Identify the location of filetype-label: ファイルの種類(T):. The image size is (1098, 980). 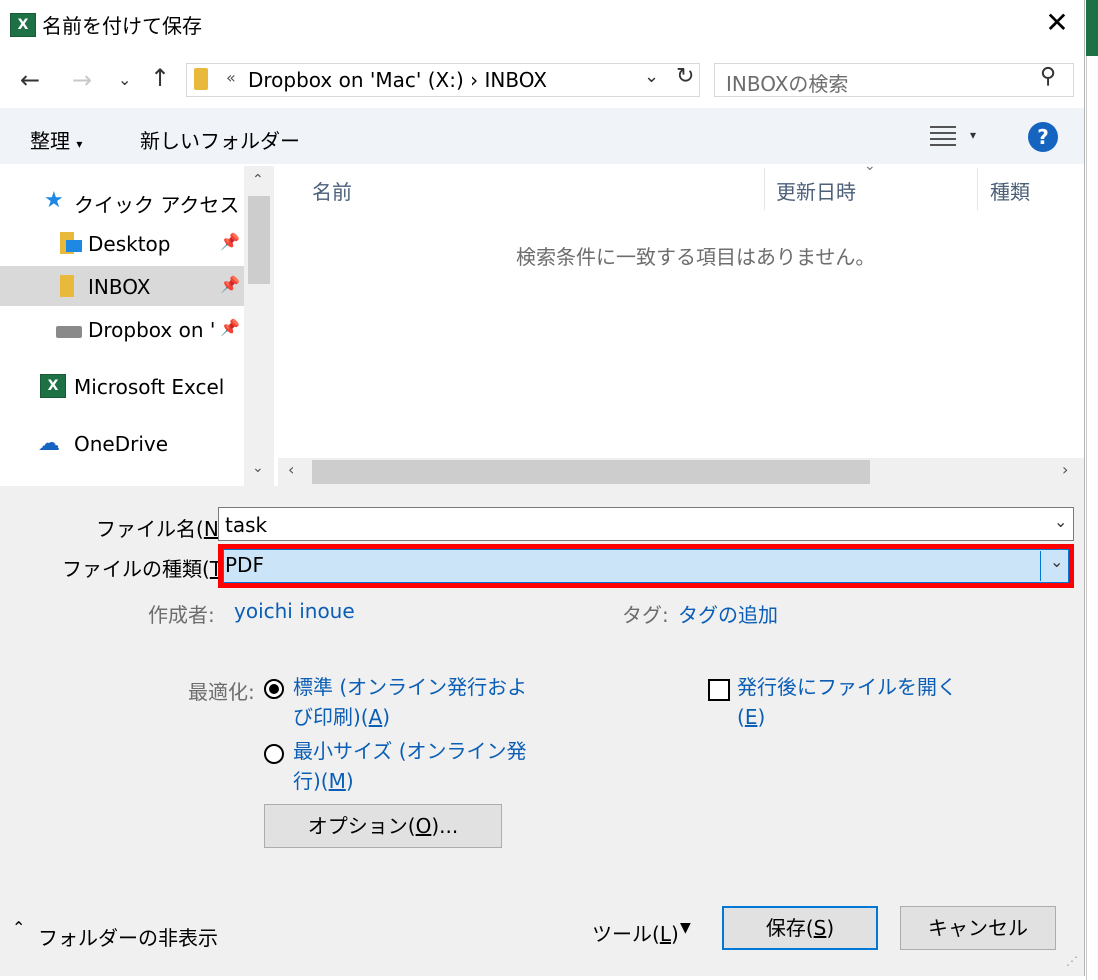
(149, 569).